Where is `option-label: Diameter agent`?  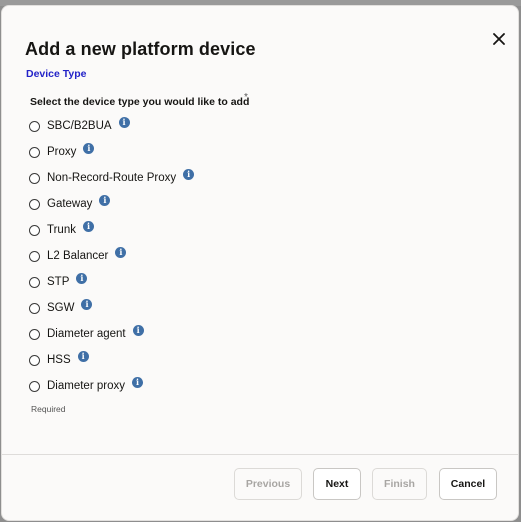
option-label: Diameter agent is located at coordinates (86, 334).